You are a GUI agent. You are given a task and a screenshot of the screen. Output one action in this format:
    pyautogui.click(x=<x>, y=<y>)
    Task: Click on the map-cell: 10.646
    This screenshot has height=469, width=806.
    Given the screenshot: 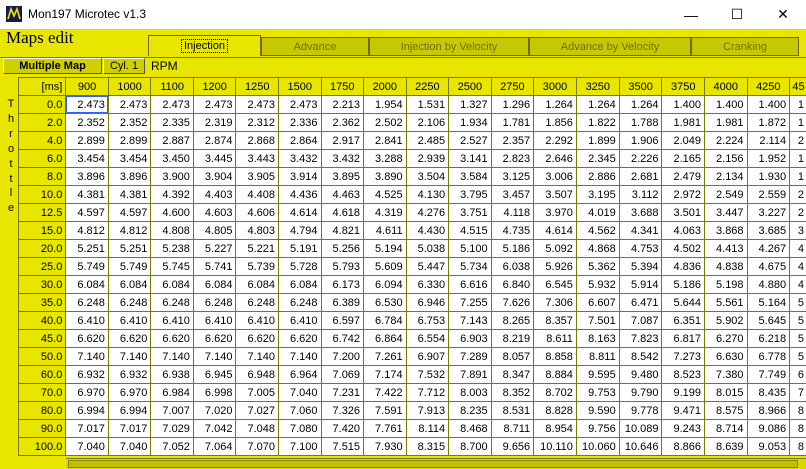 What is the action you would take?
    pyautogui.click(x=640, y=446)
    